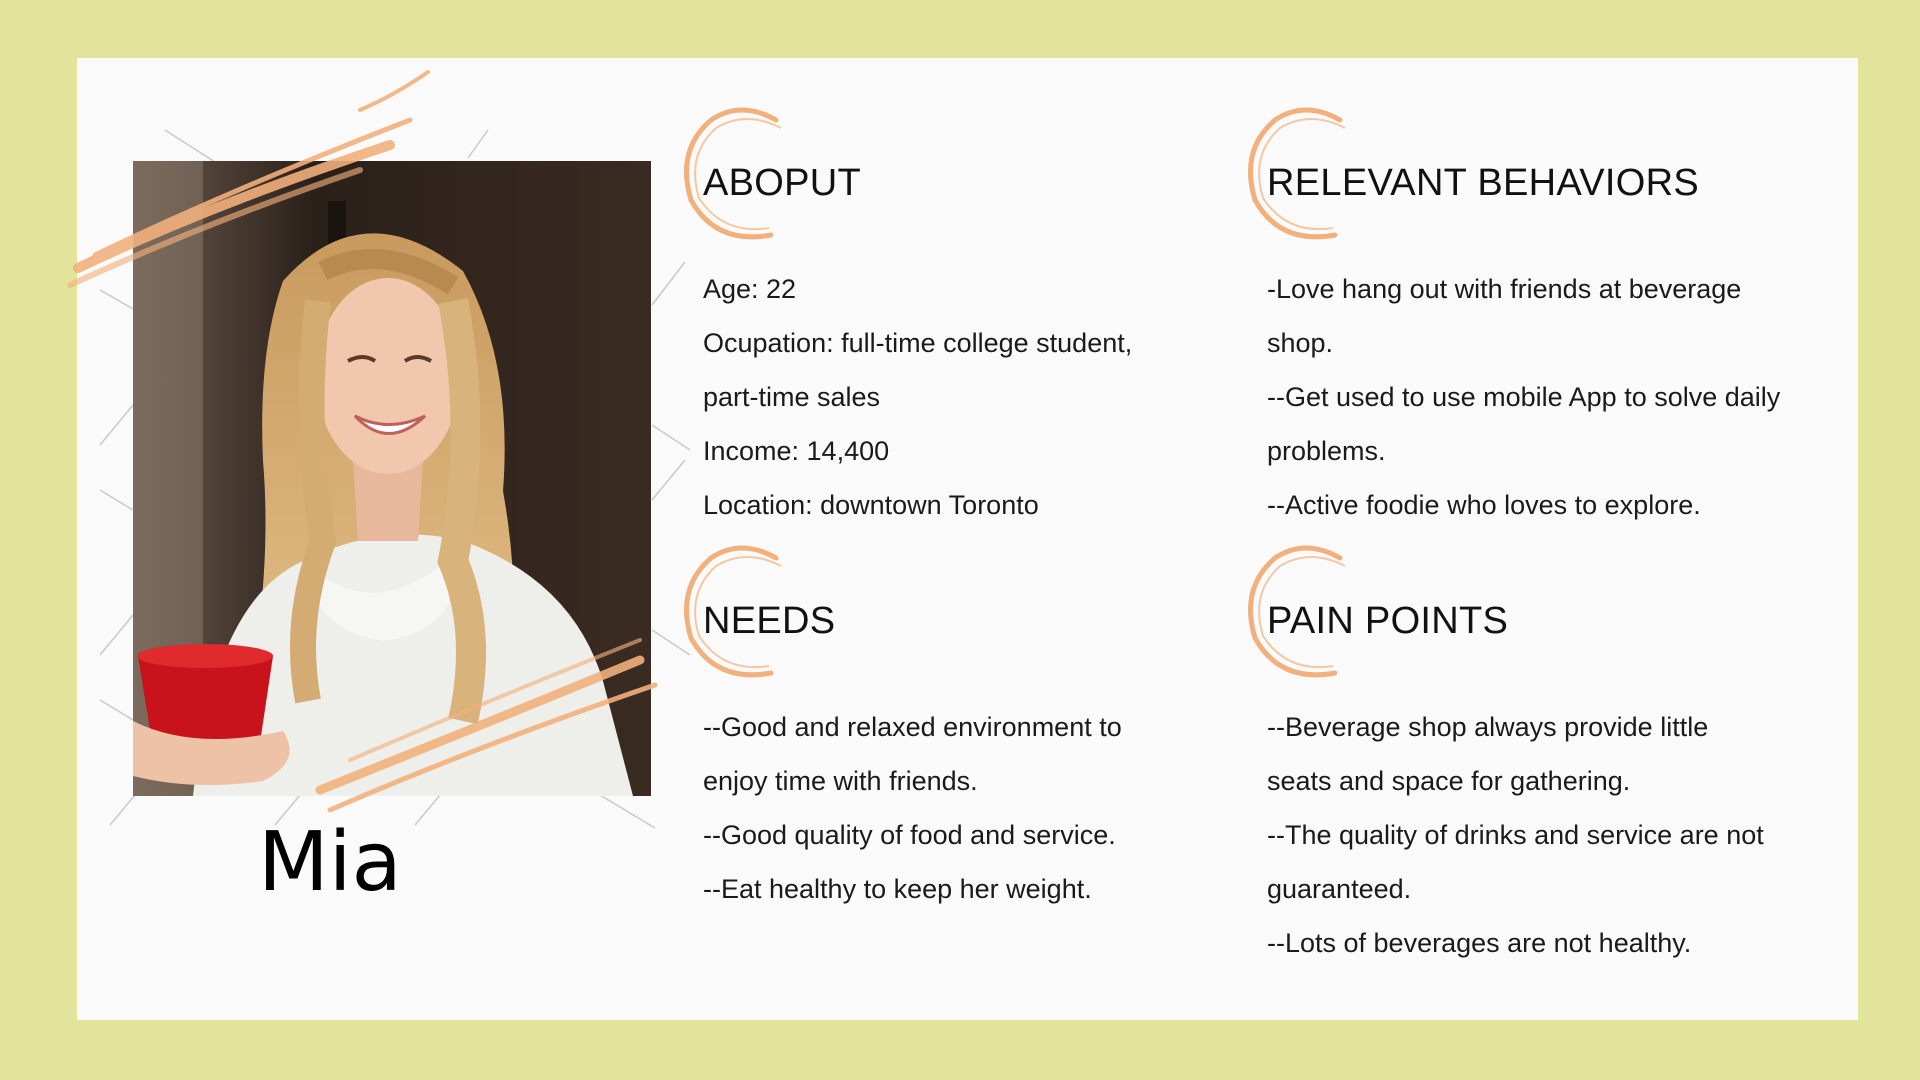 This screenshot has height=1080, width=1920. Describe the element at coordinates (909, 835) in the screenshot. I see `list-item: --Good quality of food and service.` at that location.